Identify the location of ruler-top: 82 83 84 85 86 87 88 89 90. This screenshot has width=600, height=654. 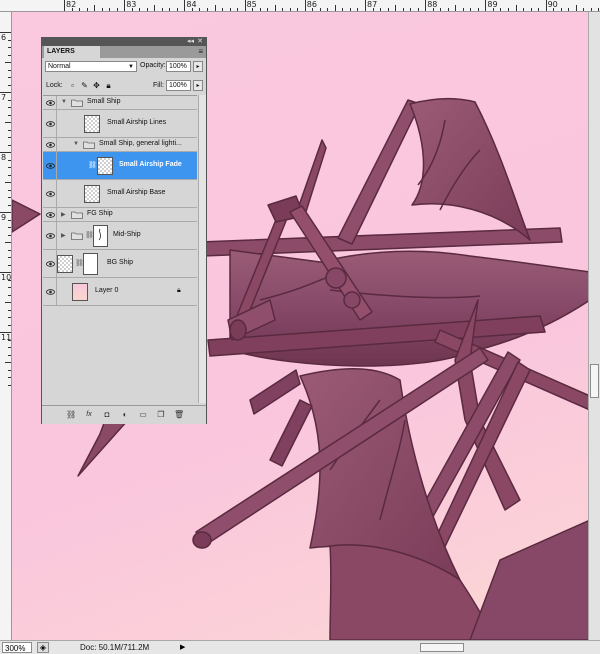
(300, 6).